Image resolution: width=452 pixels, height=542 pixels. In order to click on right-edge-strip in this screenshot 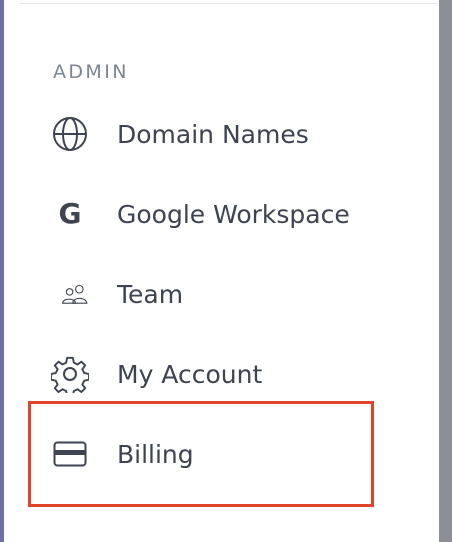, I will do `click(445, 271)`.